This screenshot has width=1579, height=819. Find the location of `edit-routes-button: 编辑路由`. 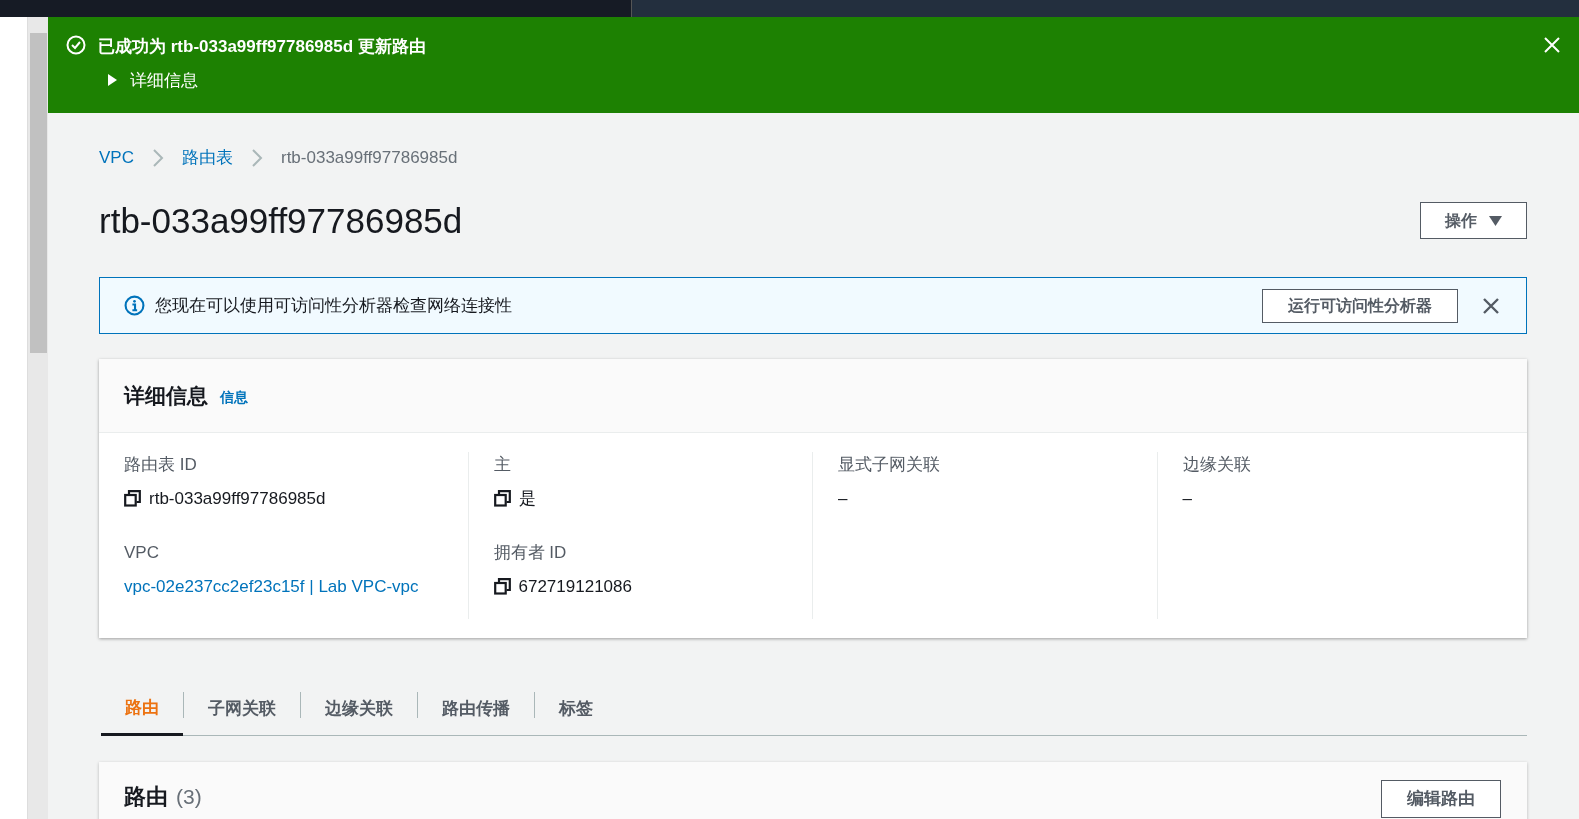

edit-routes-button: 编辑路由 is located at coordinates (1441, 799).